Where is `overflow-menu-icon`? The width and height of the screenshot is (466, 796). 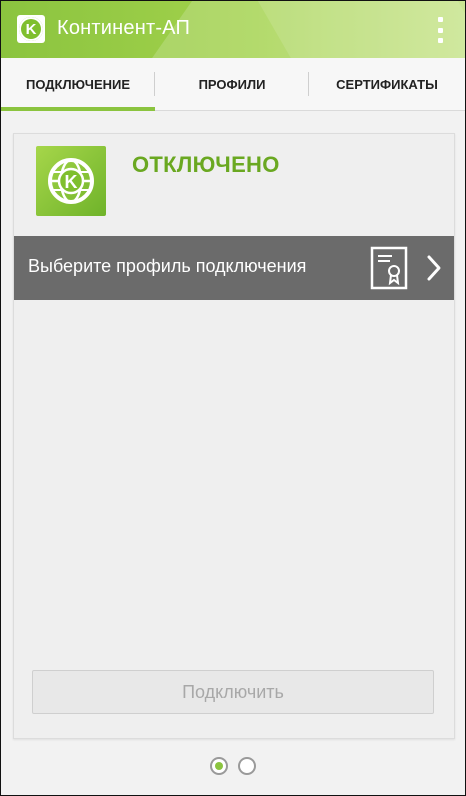 overflow-menu-icon is located at coordinates (440, 30).